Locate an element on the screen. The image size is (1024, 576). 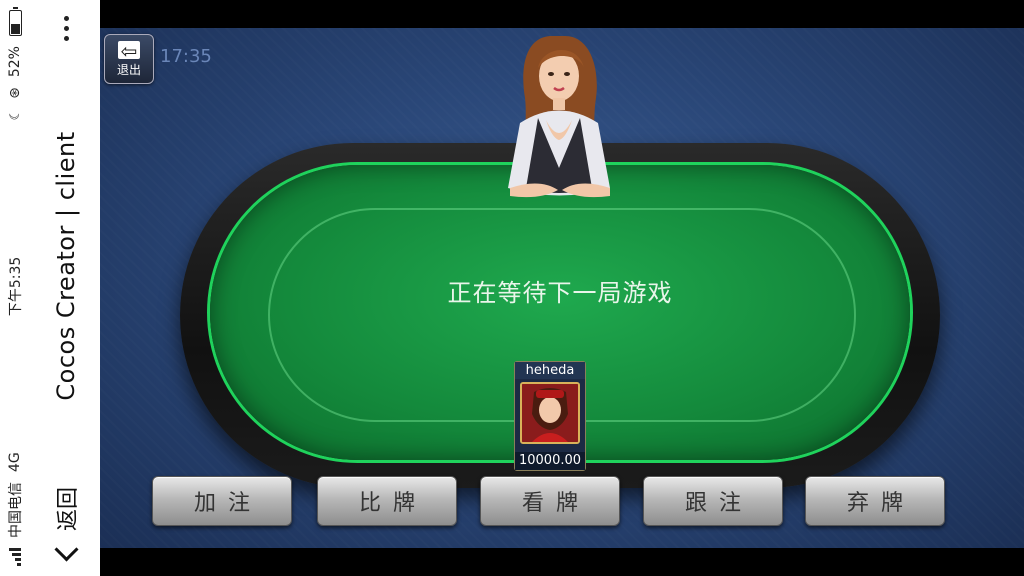
back-label: 返回 is located at coordinates (68, 508).